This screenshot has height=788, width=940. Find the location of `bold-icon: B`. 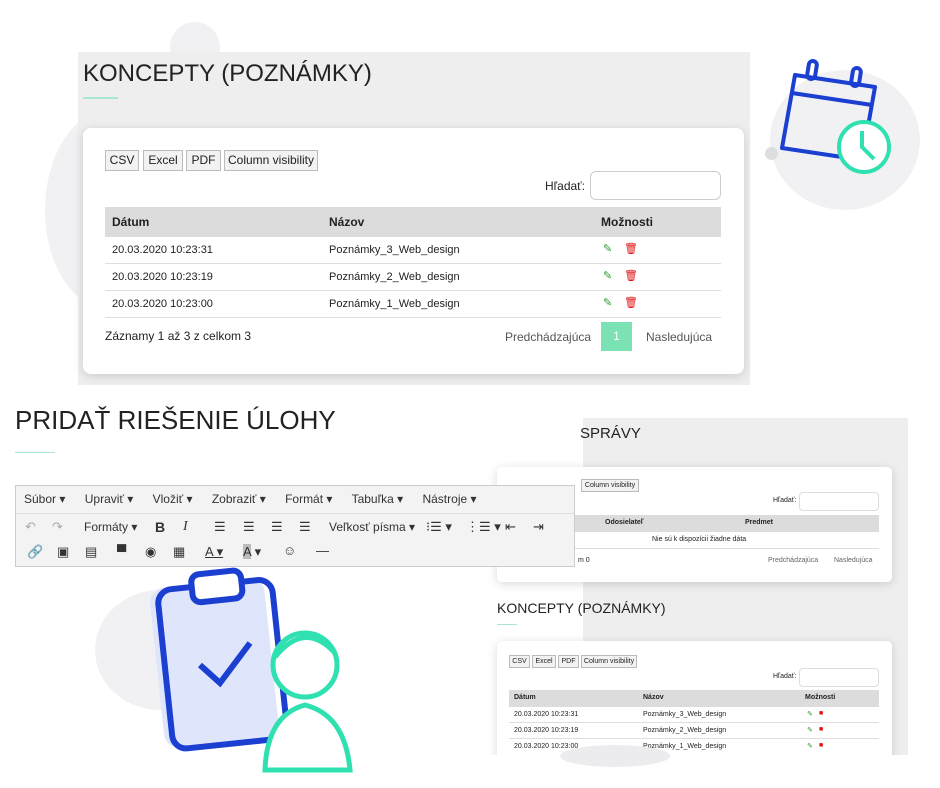

bold-icon: B is located at coordinates (160, 527).